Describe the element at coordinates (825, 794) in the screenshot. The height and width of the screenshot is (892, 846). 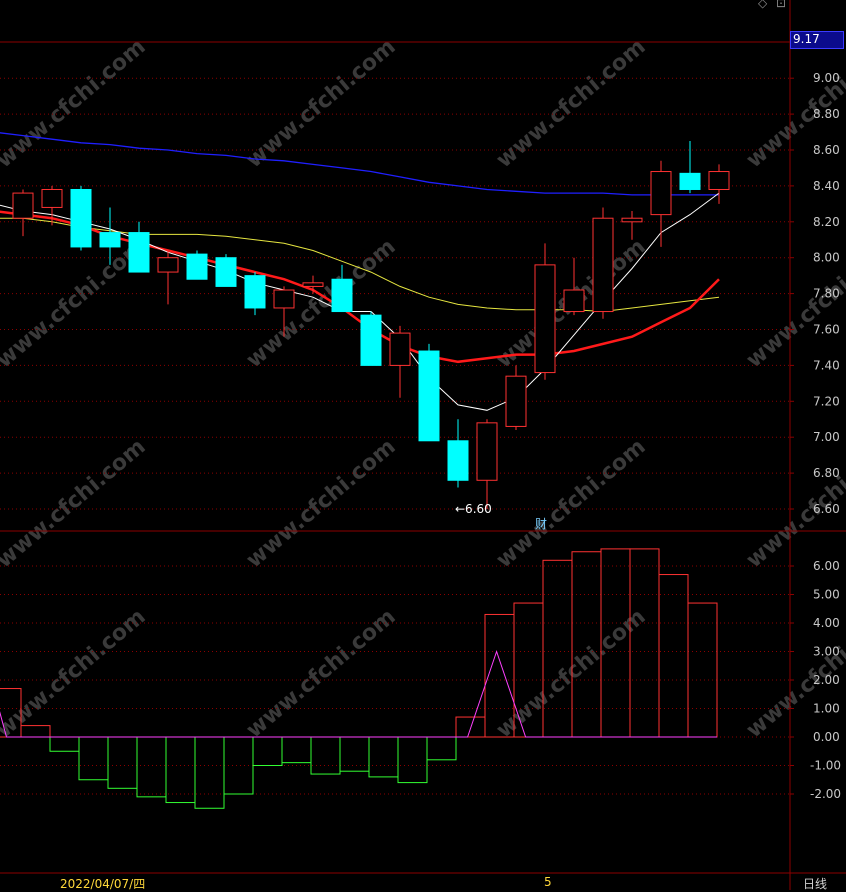
I see `macd-tick-label: -2.00` at that location.